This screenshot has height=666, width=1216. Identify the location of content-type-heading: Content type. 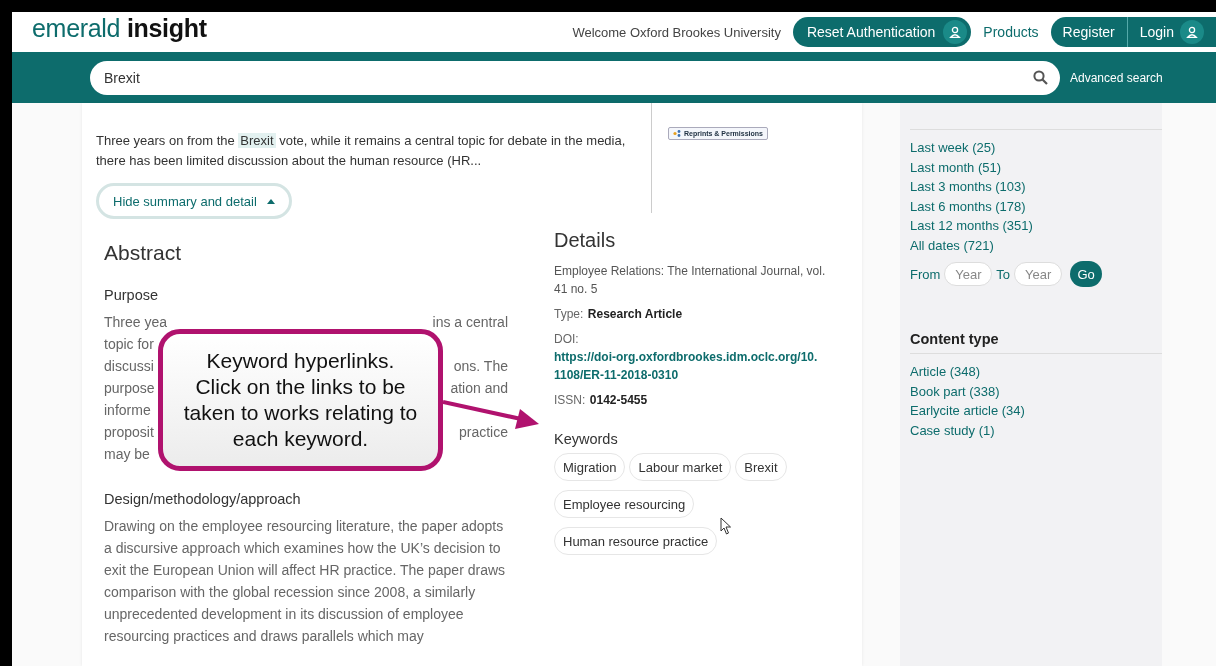
(955, 339).